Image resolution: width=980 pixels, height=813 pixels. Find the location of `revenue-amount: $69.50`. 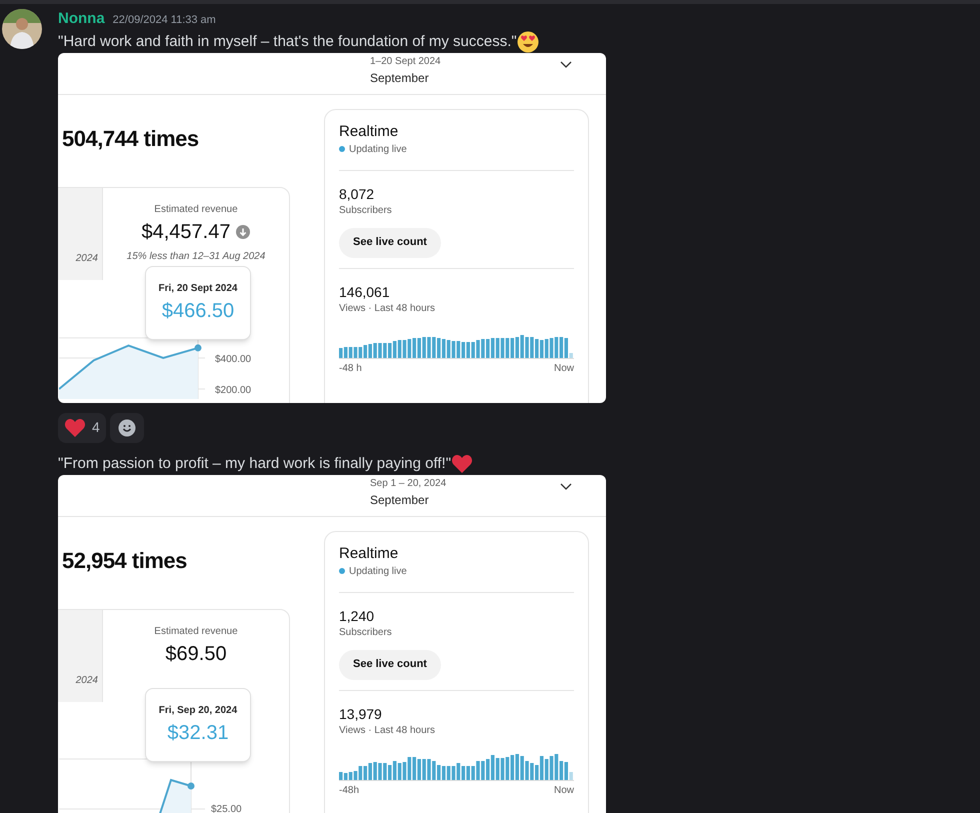

revenue-amount: $69.50 is located at coordinates (196, 654).